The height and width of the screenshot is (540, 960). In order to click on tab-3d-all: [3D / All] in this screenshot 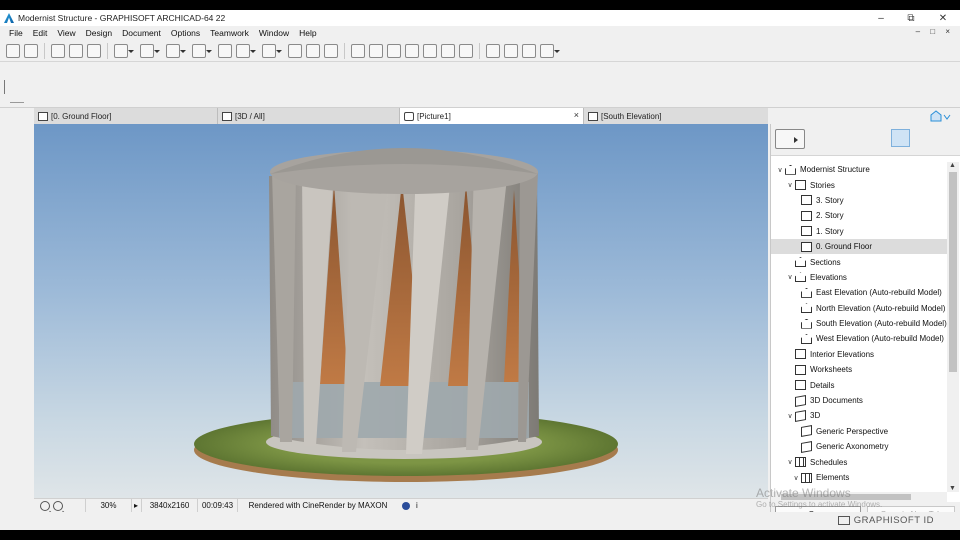, I will do `click(309, 116)`.